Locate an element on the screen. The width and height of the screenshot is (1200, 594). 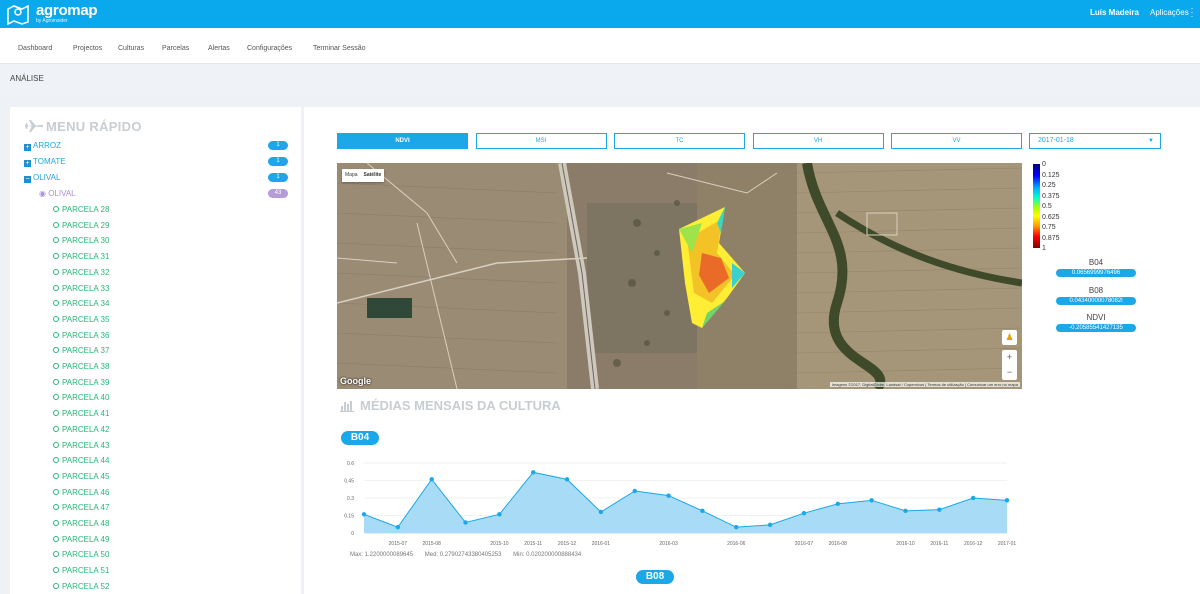
parcel-item: PARCELA 42 is located at coordinates (81, 429).